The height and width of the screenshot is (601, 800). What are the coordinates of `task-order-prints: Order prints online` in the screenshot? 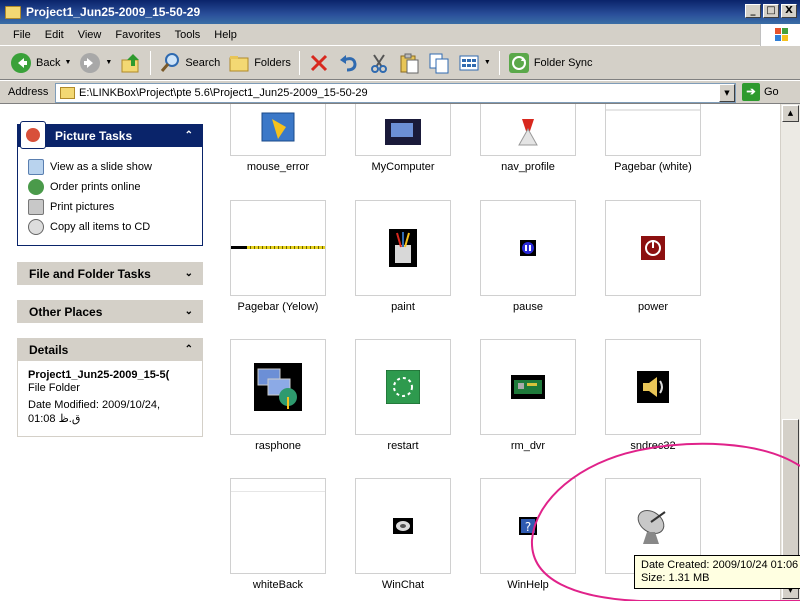 It's located at (110, 187).